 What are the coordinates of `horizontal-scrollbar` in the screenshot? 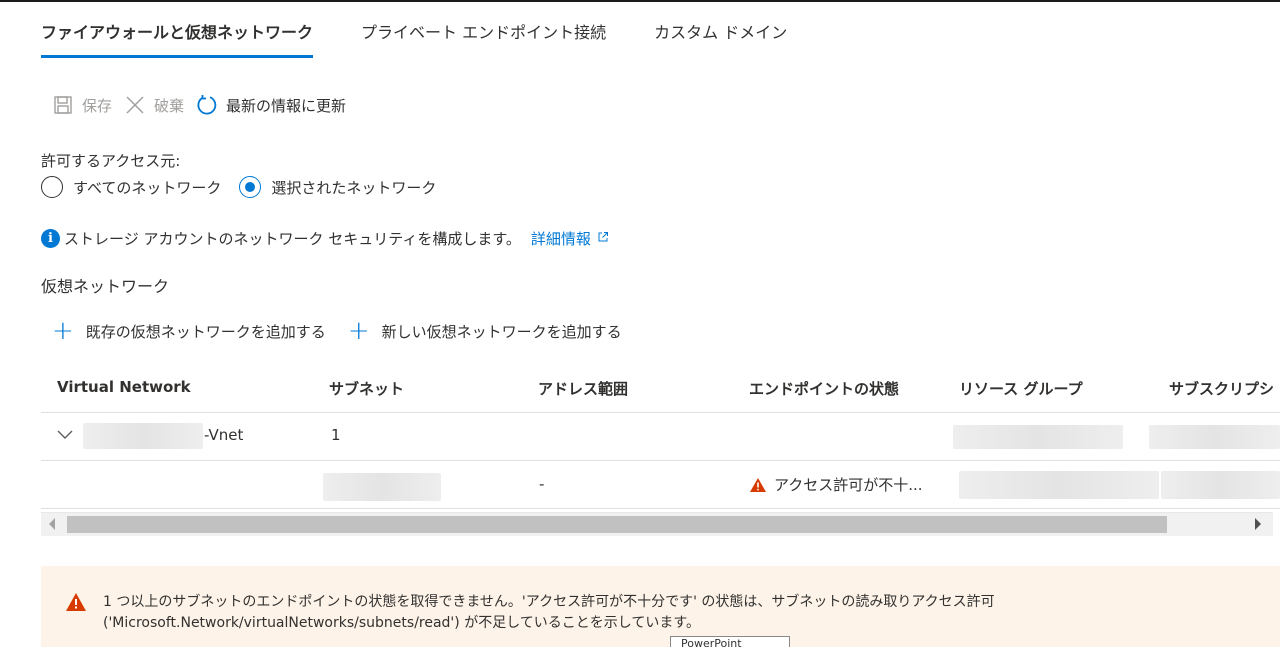 It's located at (657, 524).